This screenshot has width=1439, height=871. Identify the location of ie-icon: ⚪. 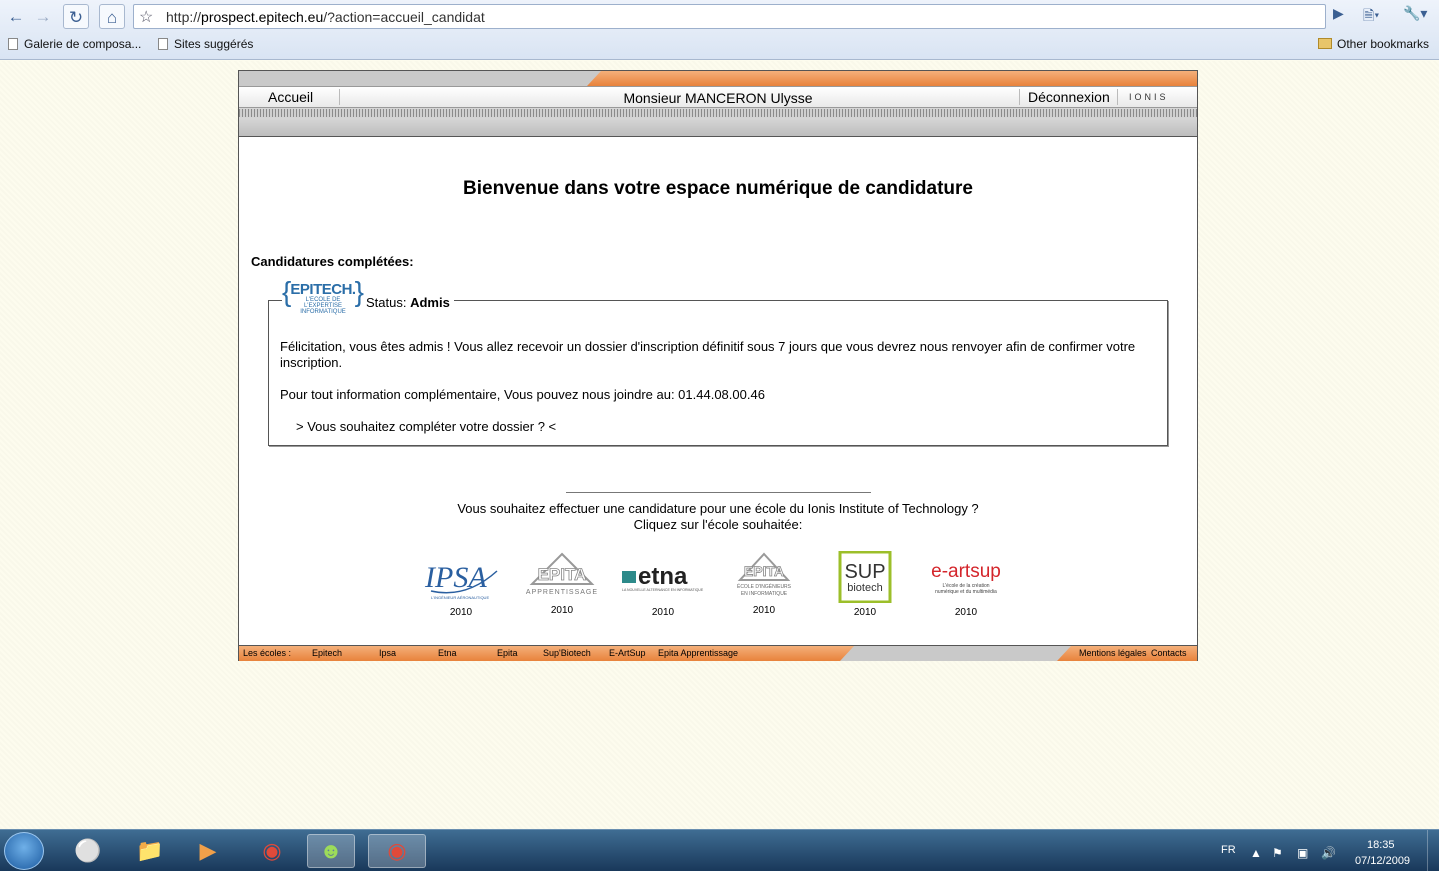
(88, 851).